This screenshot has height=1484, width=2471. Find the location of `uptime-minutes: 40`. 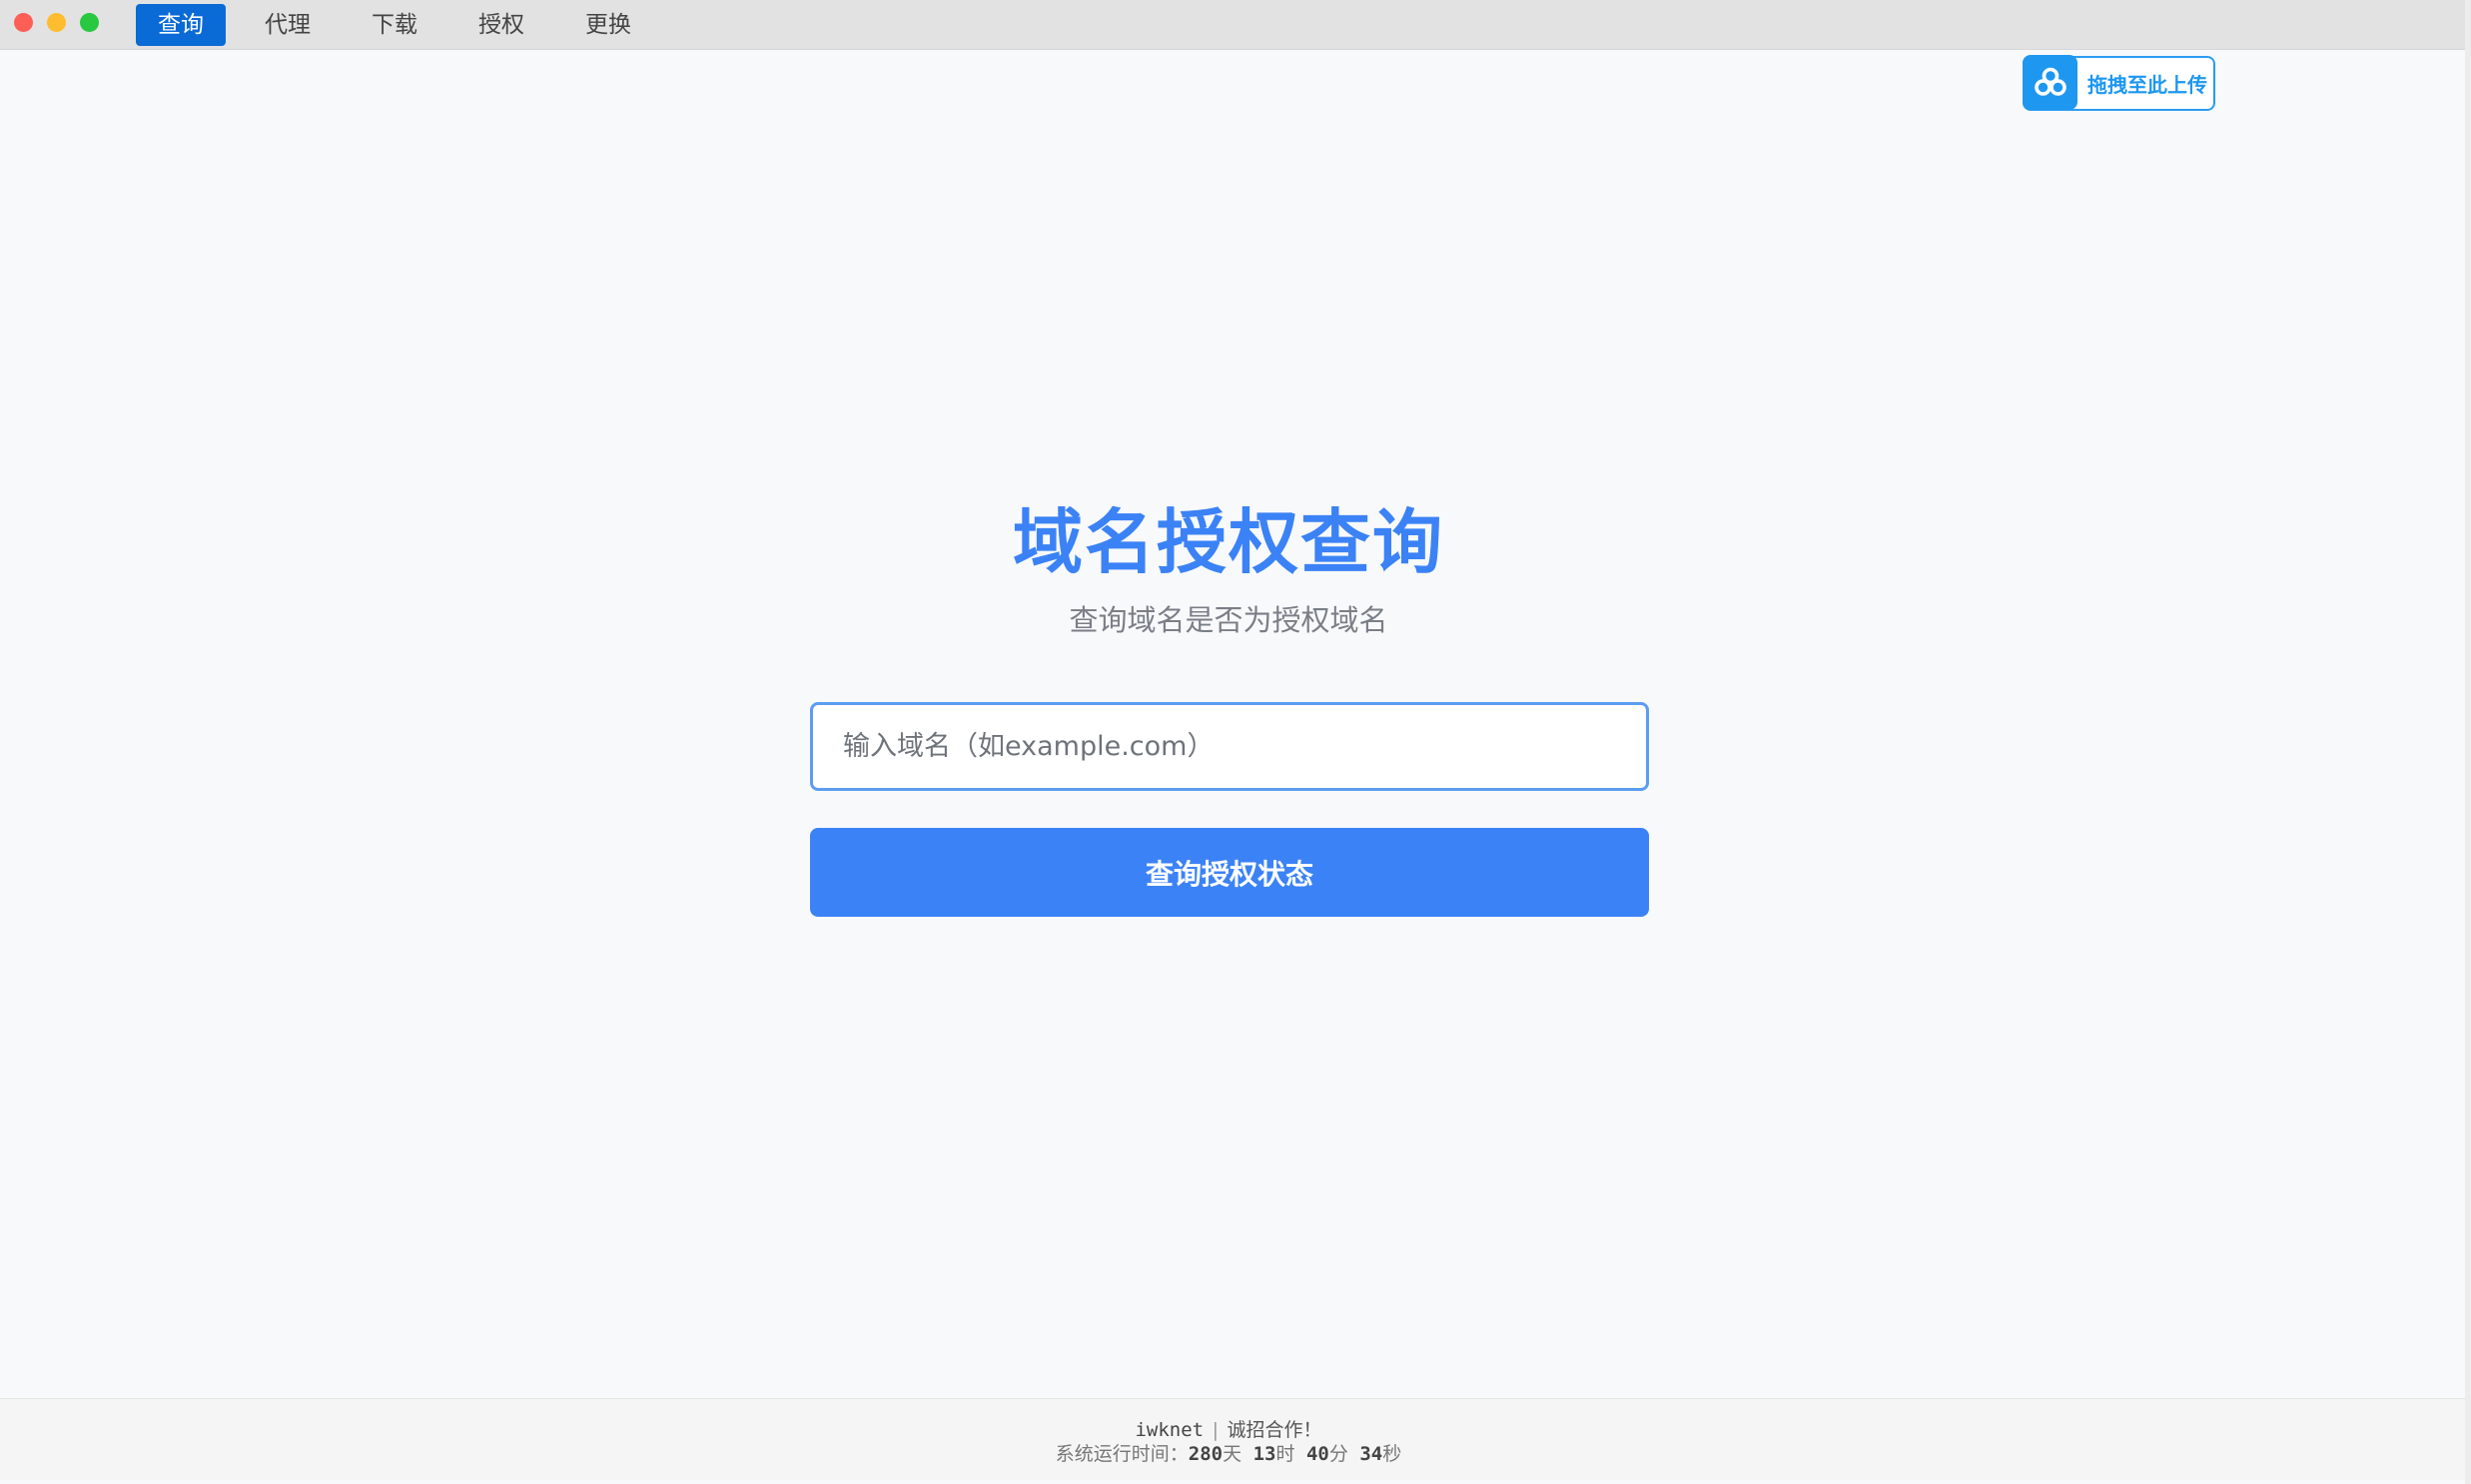

uptime-minutes: 40 is located at coordinates (1317, 1454).